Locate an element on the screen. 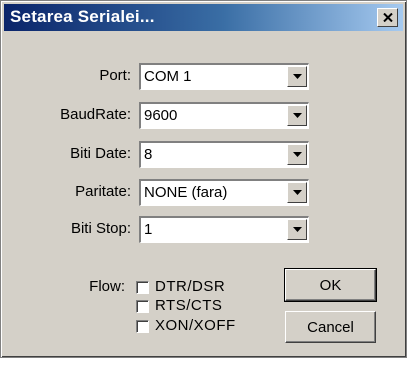 The height and width of the screenshot is (367, 417). xon-xoff-checkbox is located at coordinates (142, 326).